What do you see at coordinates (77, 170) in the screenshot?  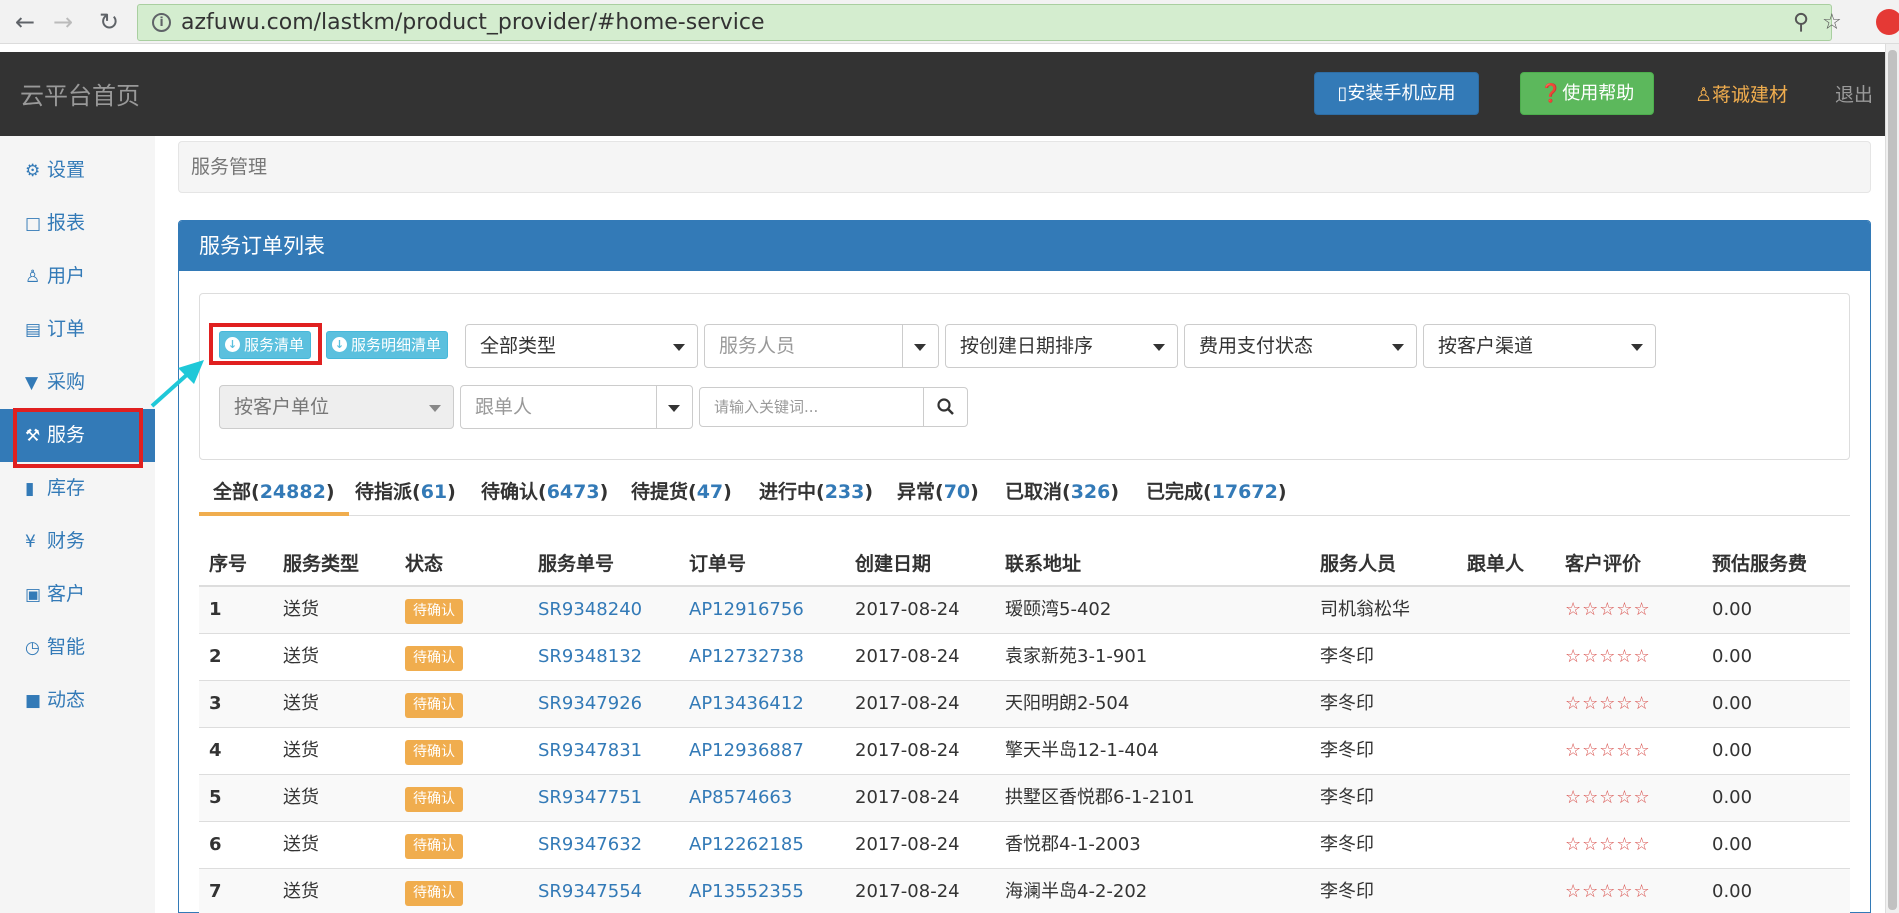 I see `sidebar-item-settings: ⚙ 设置` at bounding box center [77, 170].